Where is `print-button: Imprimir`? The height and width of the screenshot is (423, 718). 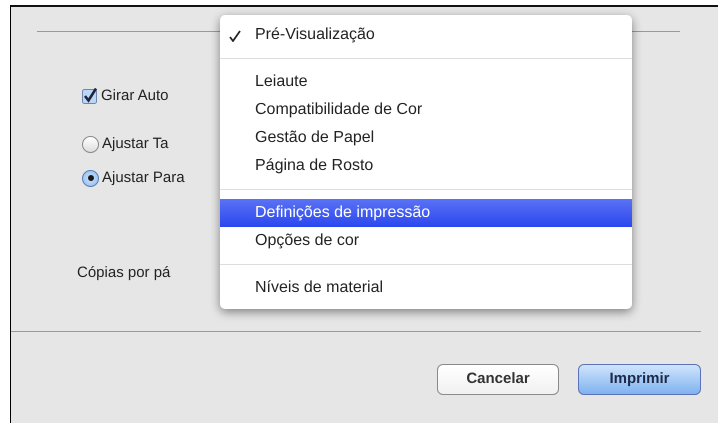 print-button: Imprimir is located at coordinates (639, 379).